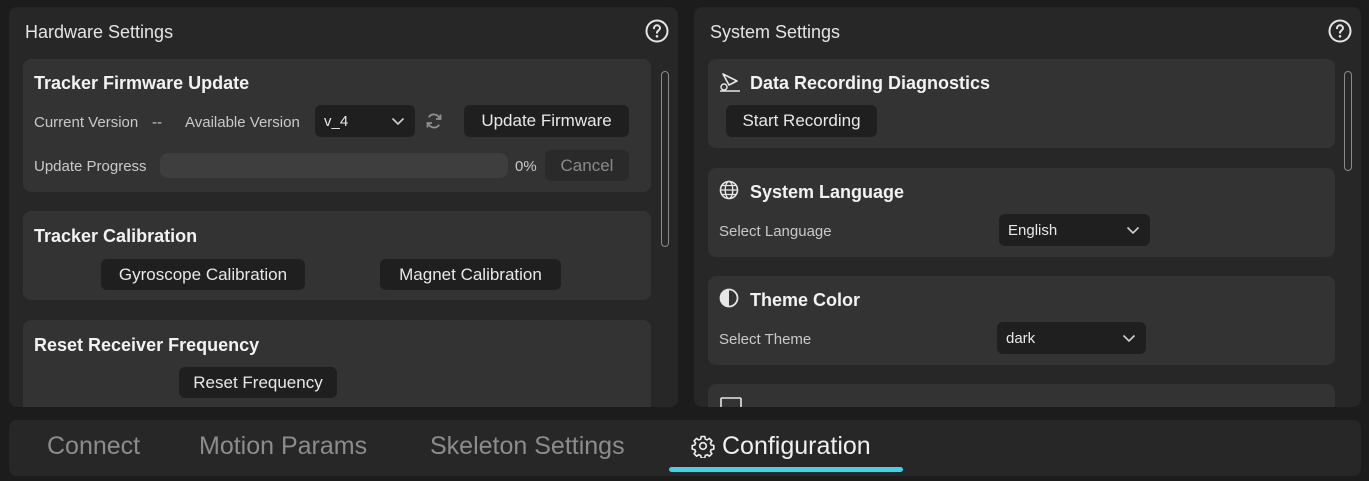 The height and width of the screenshot is (481, 1369). Describe the element at coordinates (242, 122) in the screenshot. I see `available-version-label: Available Version` at that location.